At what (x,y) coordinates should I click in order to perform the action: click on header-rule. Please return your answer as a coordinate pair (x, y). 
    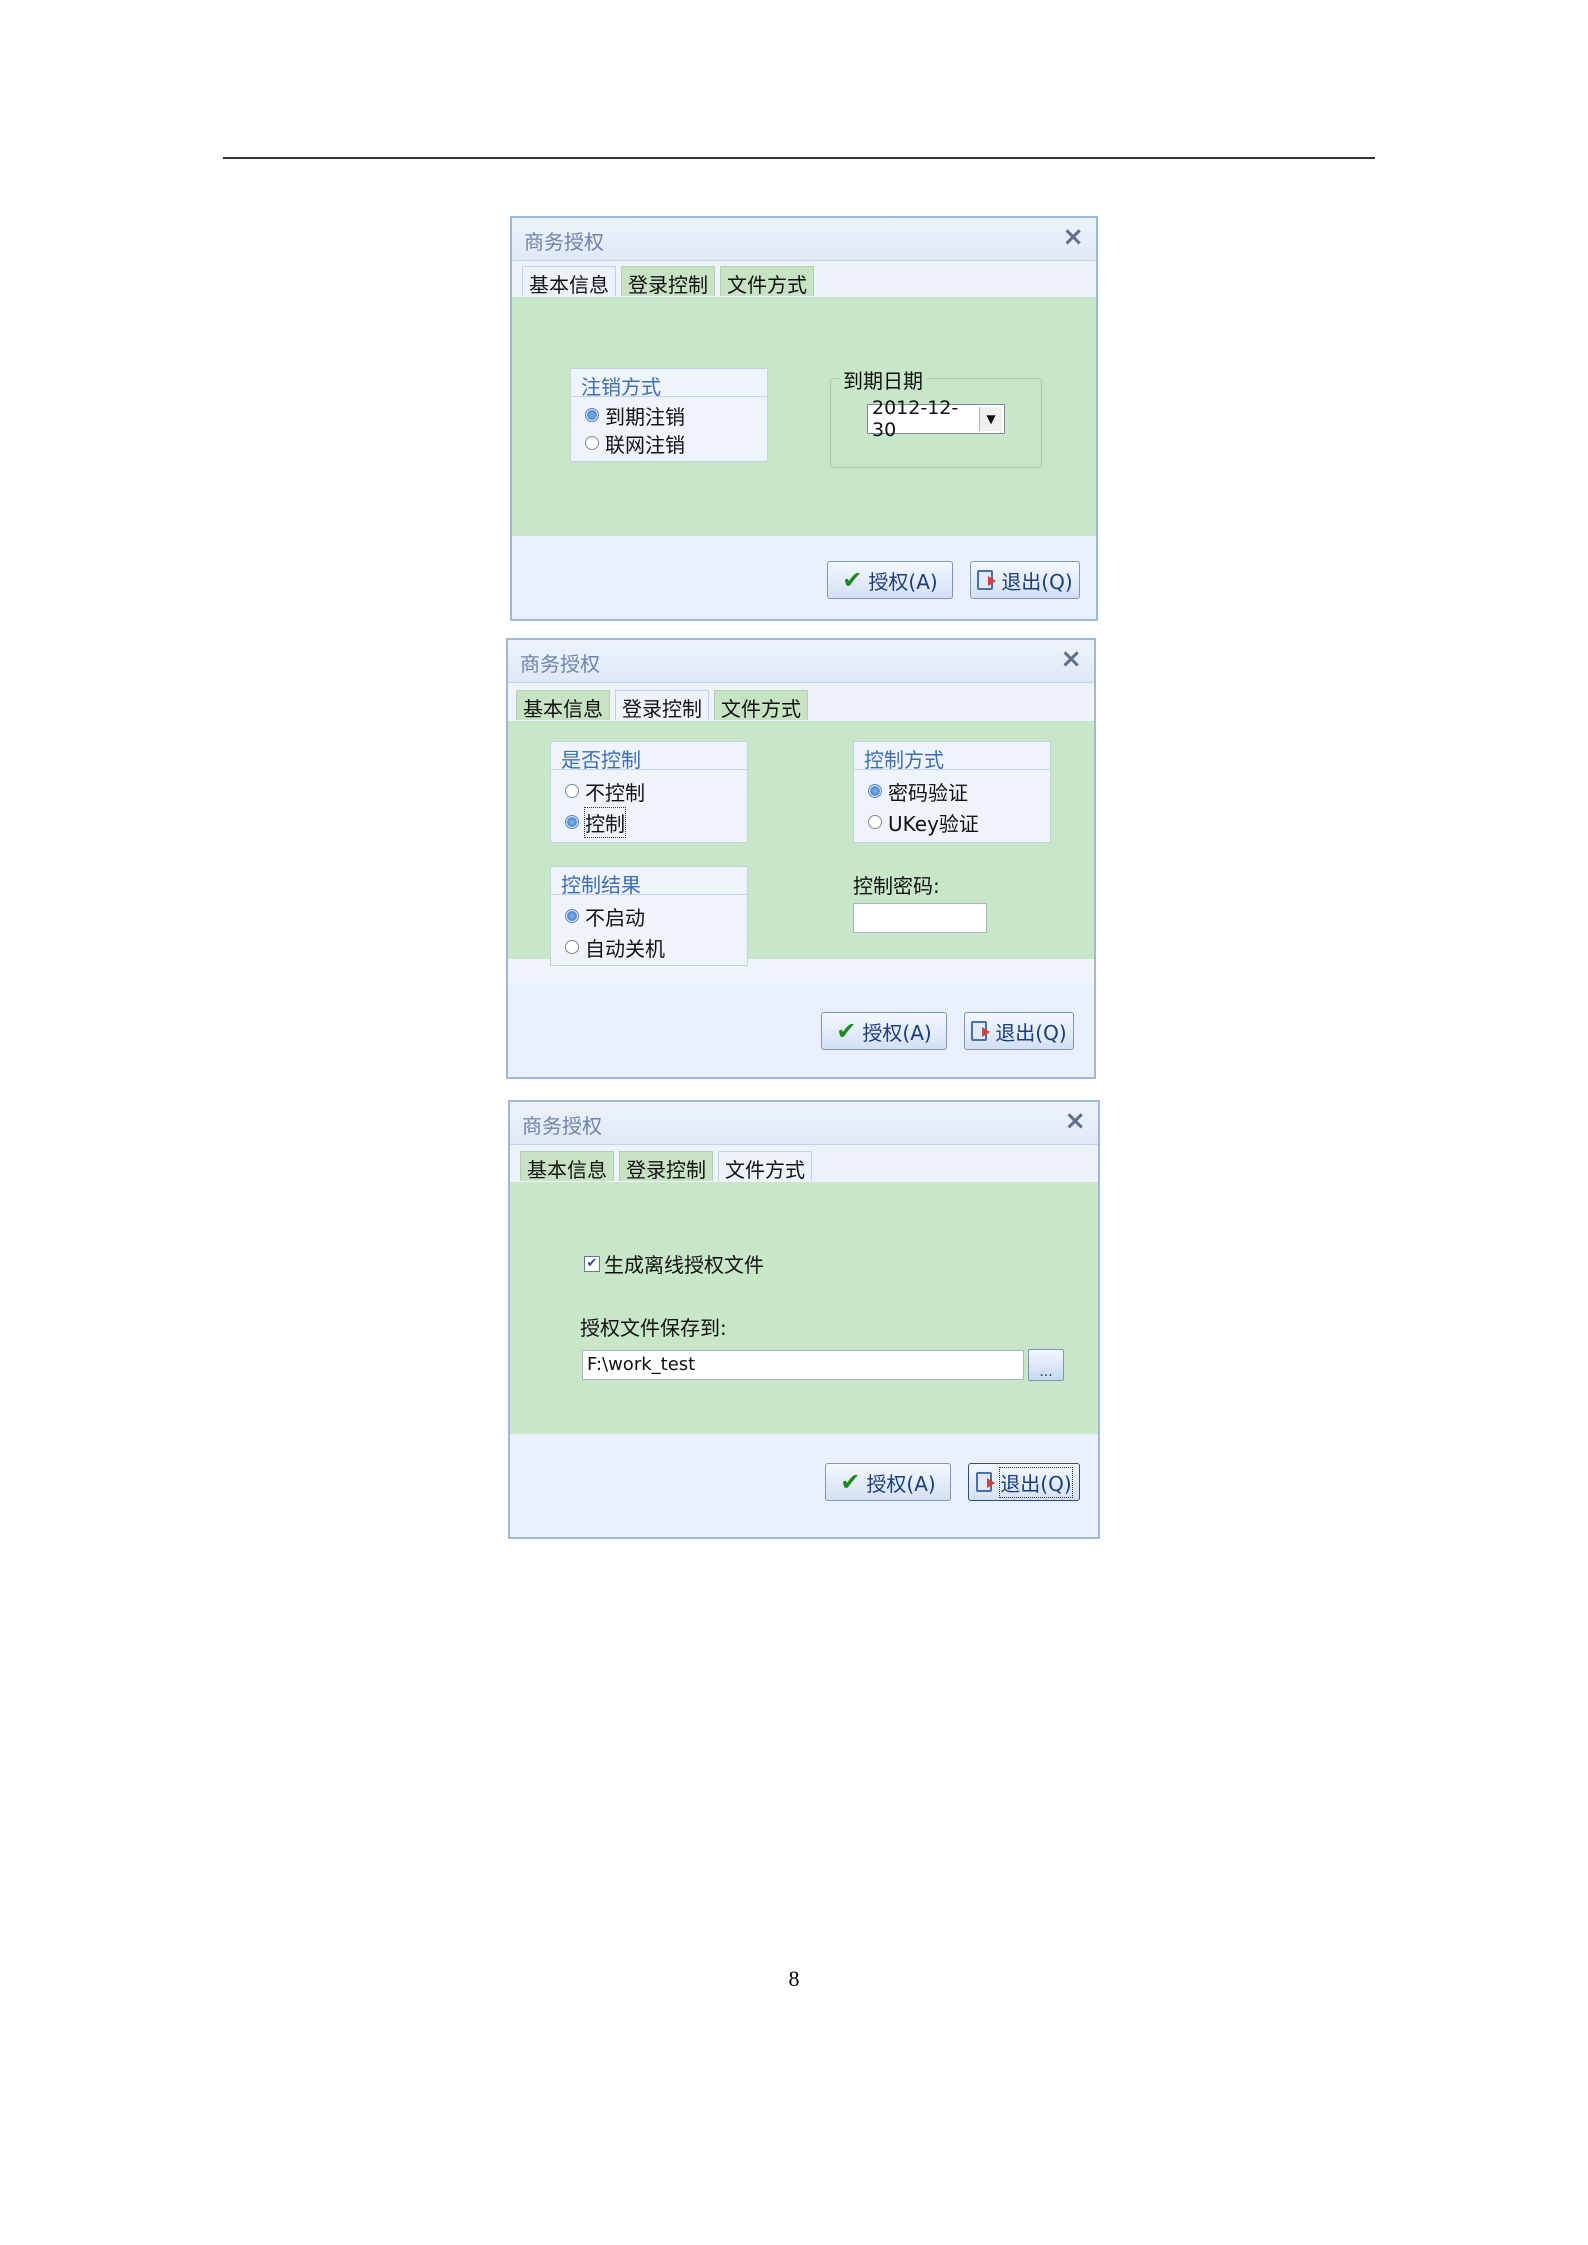
    Looking at the image, I should click on (799, 158).